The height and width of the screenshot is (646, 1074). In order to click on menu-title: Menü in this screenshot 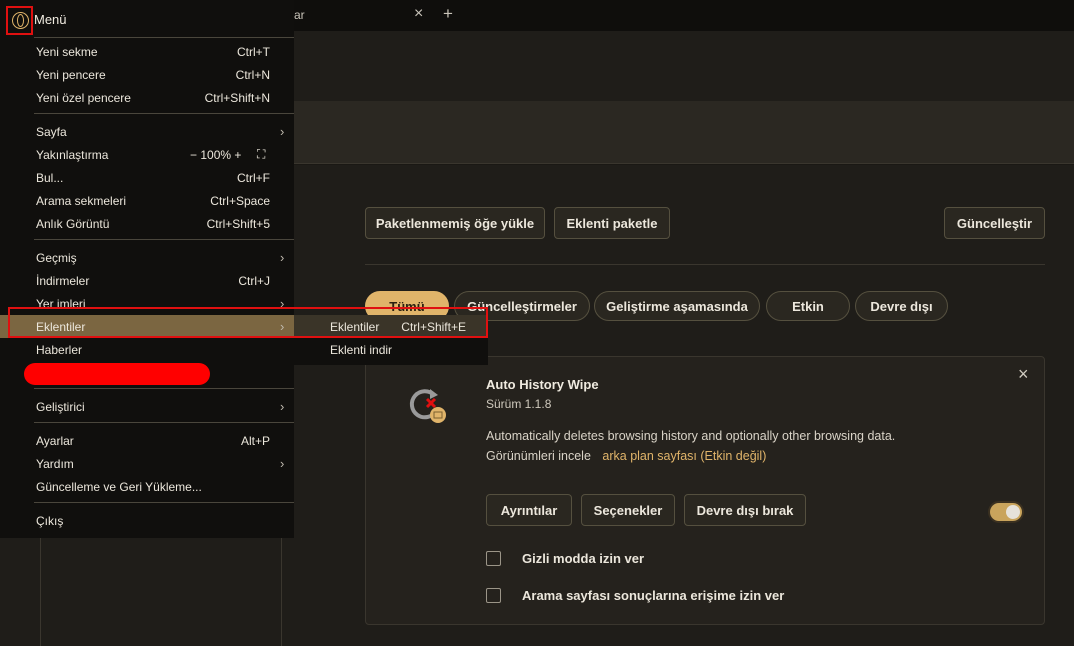, I will do `click(50, 19)`.